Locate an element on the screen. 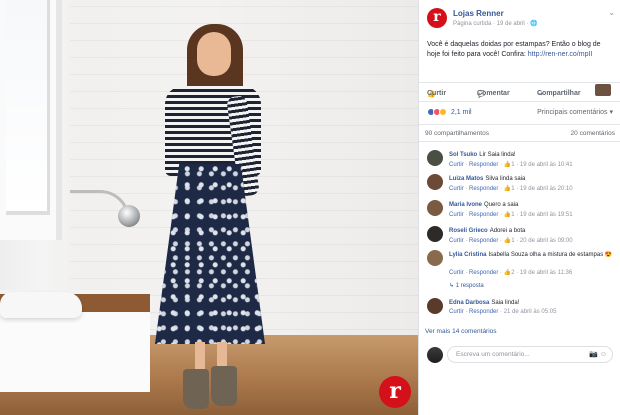 This screenshot has height=415, width=620. window is located at coordinates (31, 120).